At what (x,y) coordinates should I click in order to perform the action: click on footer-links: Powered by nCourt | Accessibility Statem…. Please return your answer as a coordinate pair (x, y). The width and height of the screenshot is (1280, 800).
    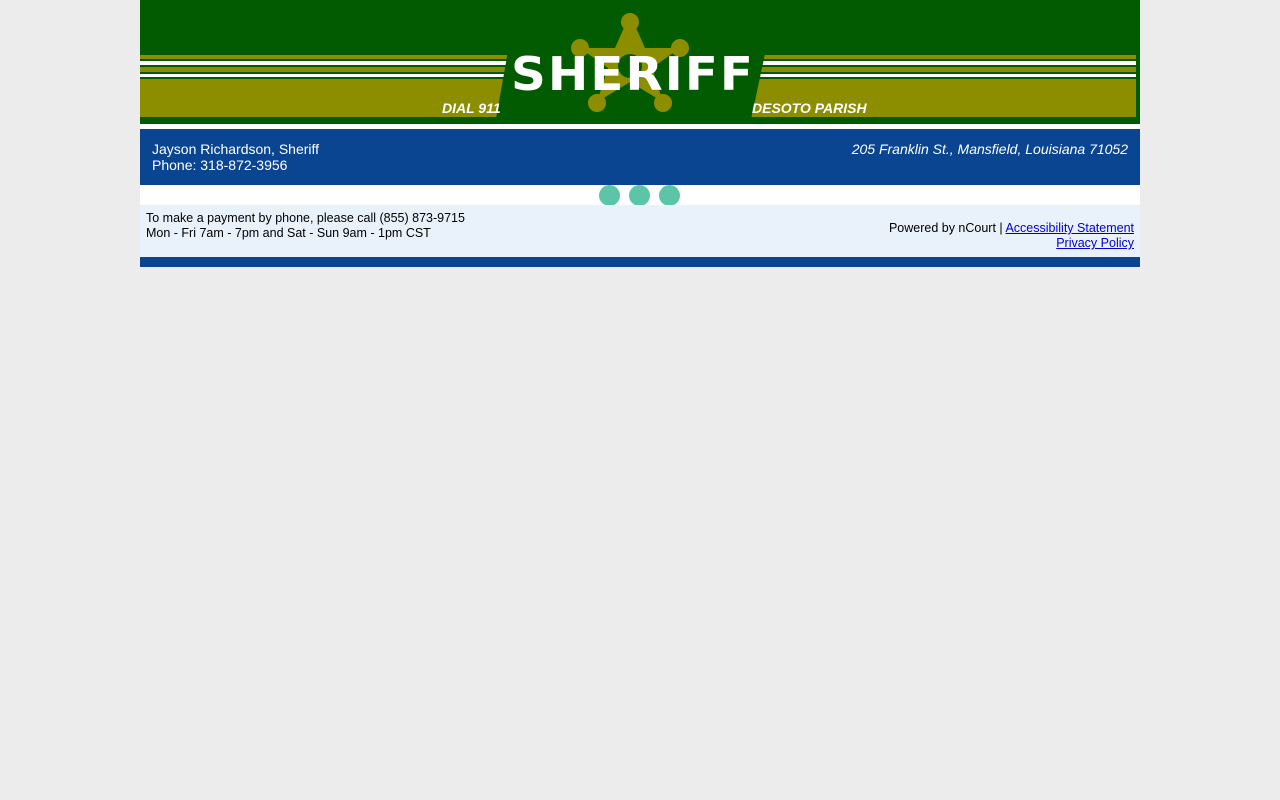
    Looking at the image, I should click on (1011, 236).